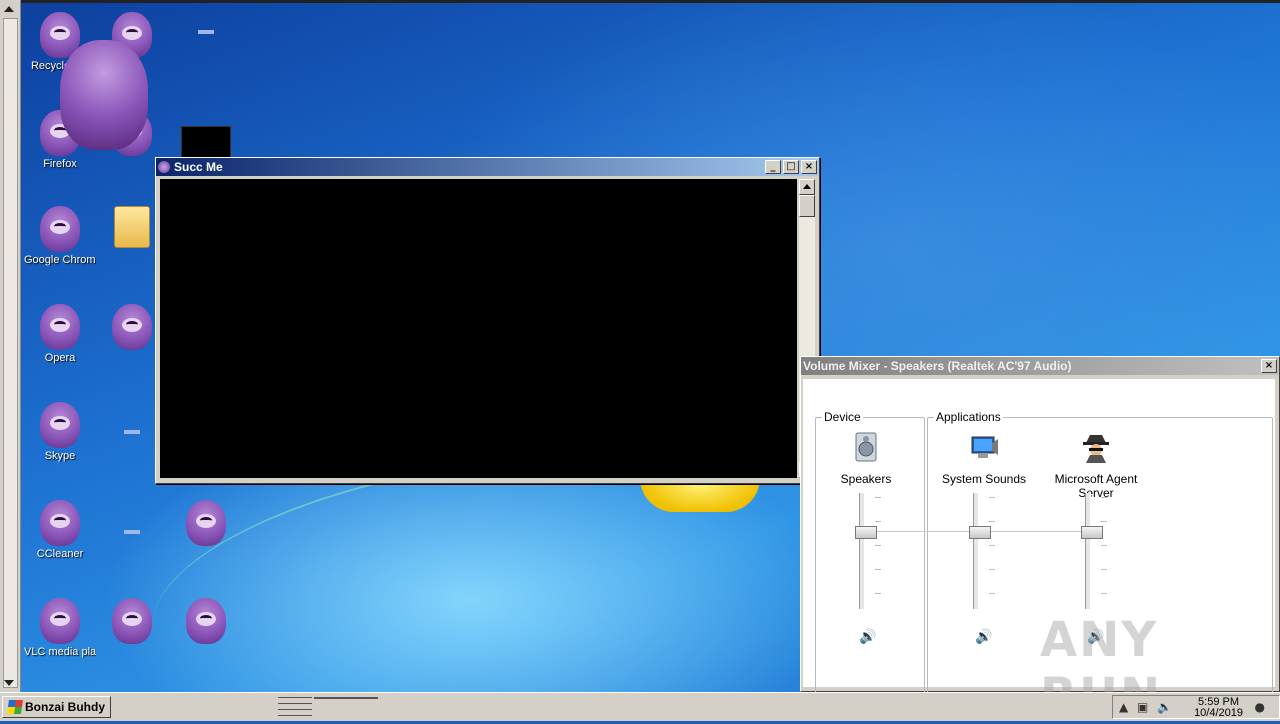 The height and width of the screenshot is (724, 1280). I want to click on desktop-icon-chrome: Google Chrome, so click(60, 236).